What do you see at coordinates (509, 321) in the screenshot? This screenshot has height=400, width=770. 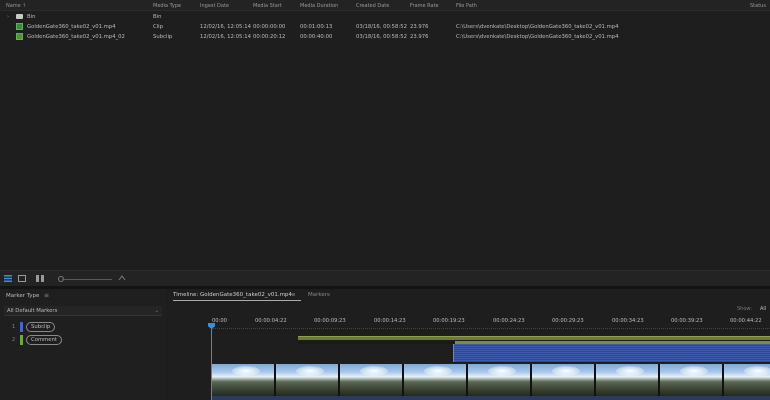 I see `ruler-label: 00:00:24:23` at bounding box center [509, 321].